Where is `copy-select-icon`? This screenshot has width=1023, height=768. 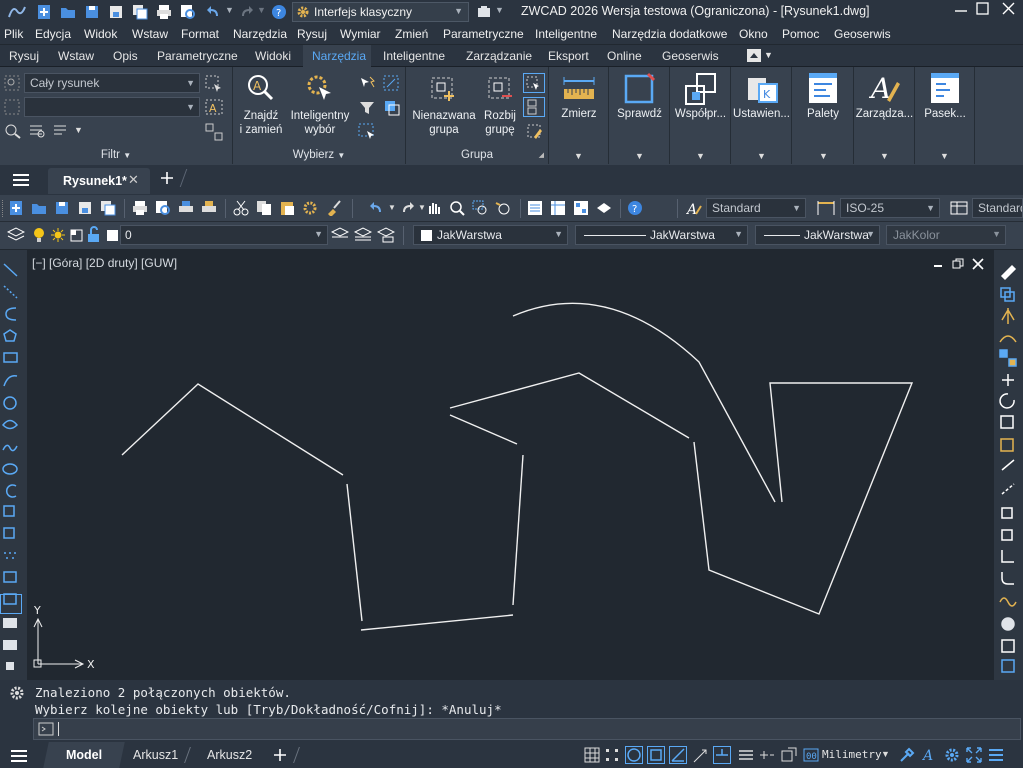 copy-select-icon is located at coordinates (392, 108).